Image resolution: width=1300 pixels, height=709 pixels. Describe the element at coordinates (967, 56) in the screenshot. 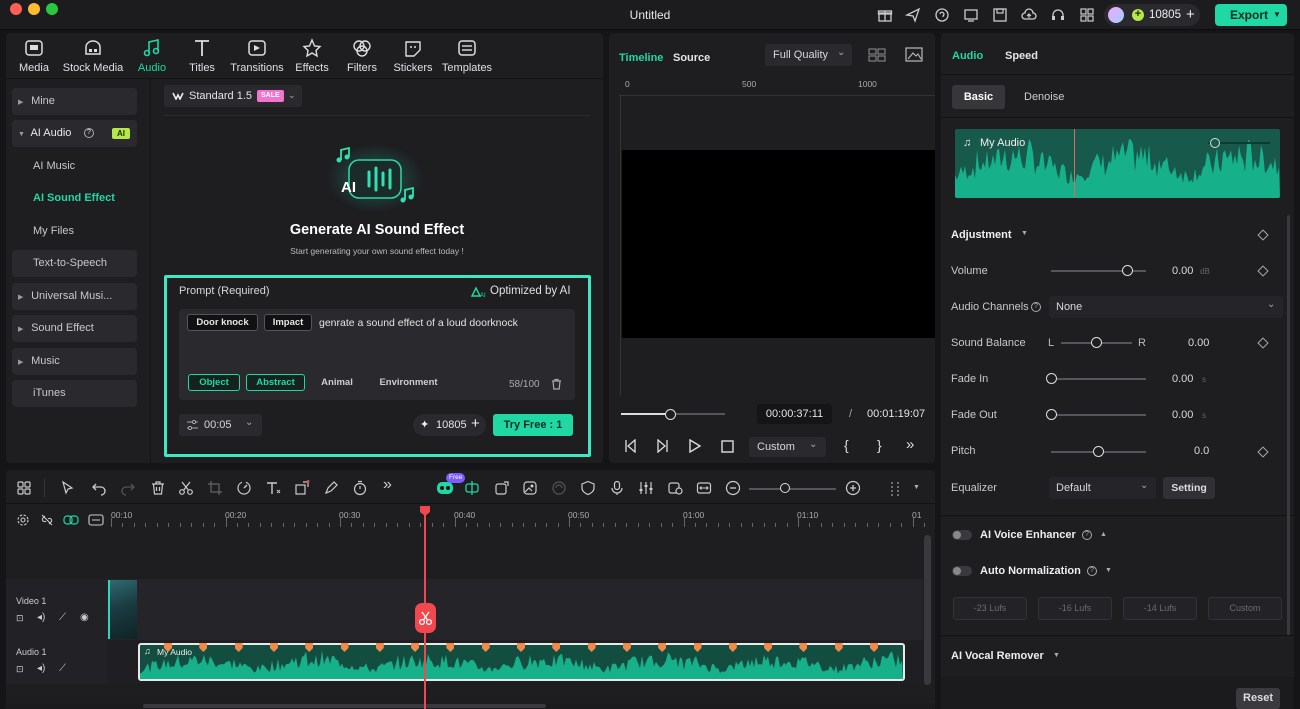

I see `tab-audio-properties: Audio` at that location.